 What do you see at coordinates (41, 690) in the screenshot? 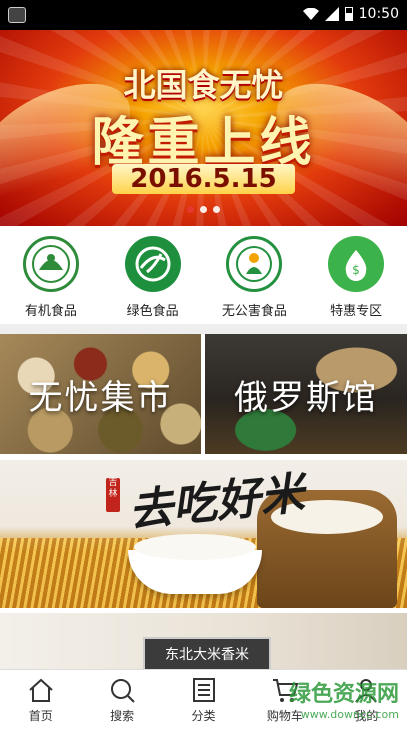
I see `home-icon` at bounding box center [41, 690].